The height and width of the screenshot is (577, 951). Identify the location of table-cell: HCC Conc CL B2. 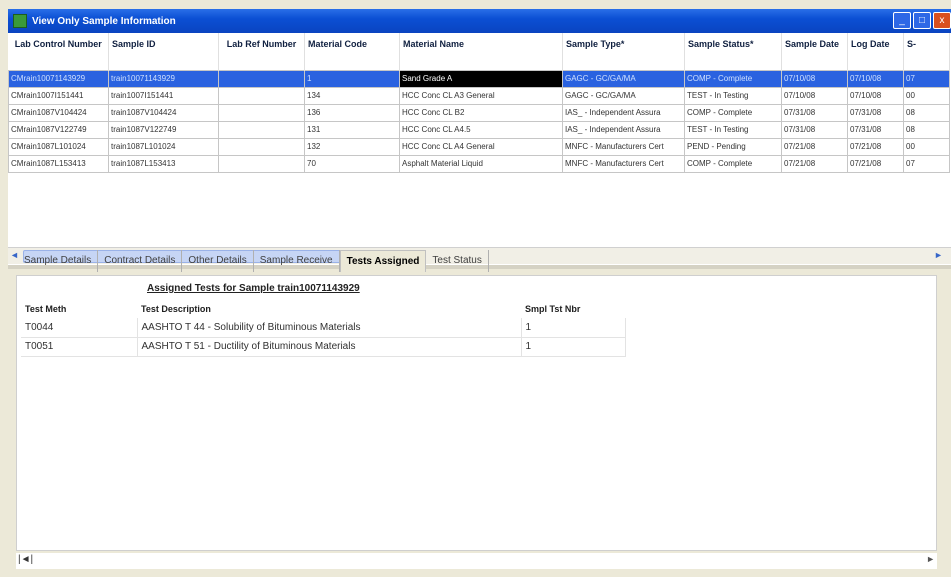
(481, 112).